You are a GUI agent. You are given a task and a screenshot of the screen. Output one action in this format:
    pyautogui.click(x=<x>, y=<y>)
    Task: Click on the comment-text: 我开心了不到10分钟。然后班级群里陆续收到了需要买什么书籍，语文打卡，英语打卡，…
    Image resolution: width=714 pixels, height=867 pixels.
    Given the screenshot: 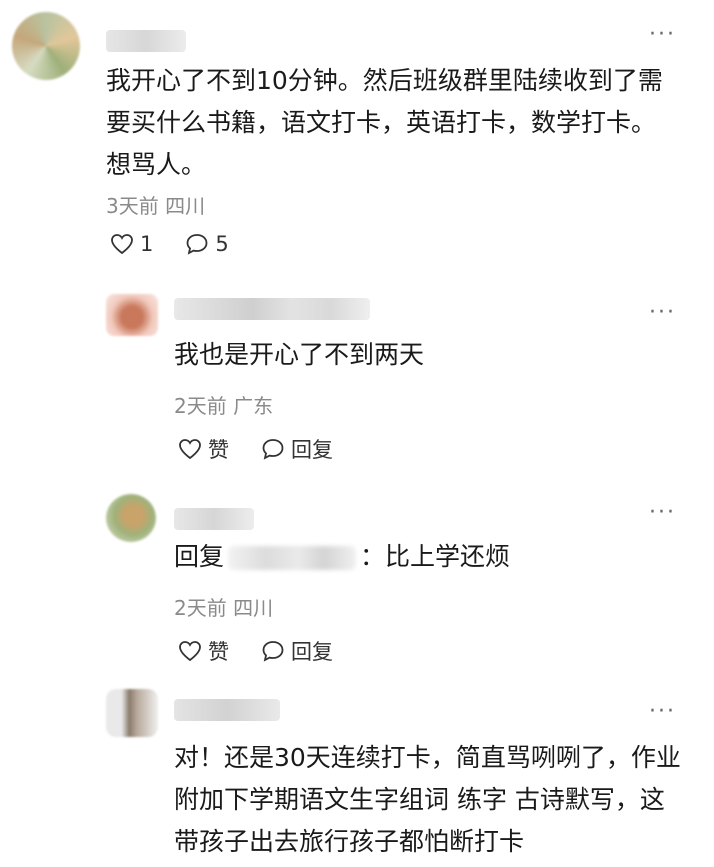 What is the action you would take?
    pyautogui.click(x=384, y=122)
    